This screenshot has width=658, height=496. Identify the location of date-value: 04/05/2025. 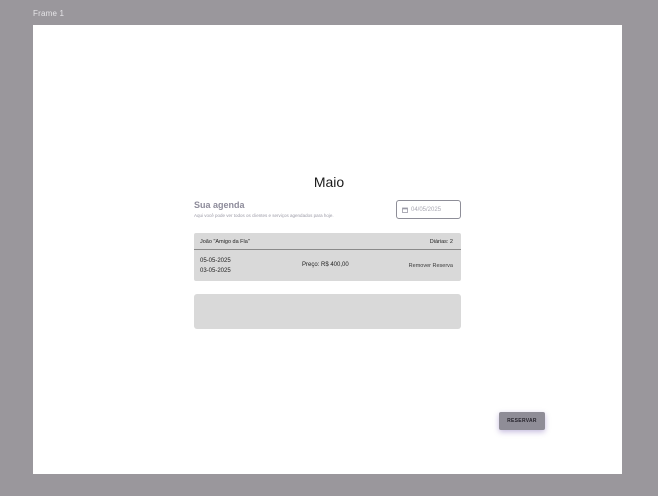
(426, 209).